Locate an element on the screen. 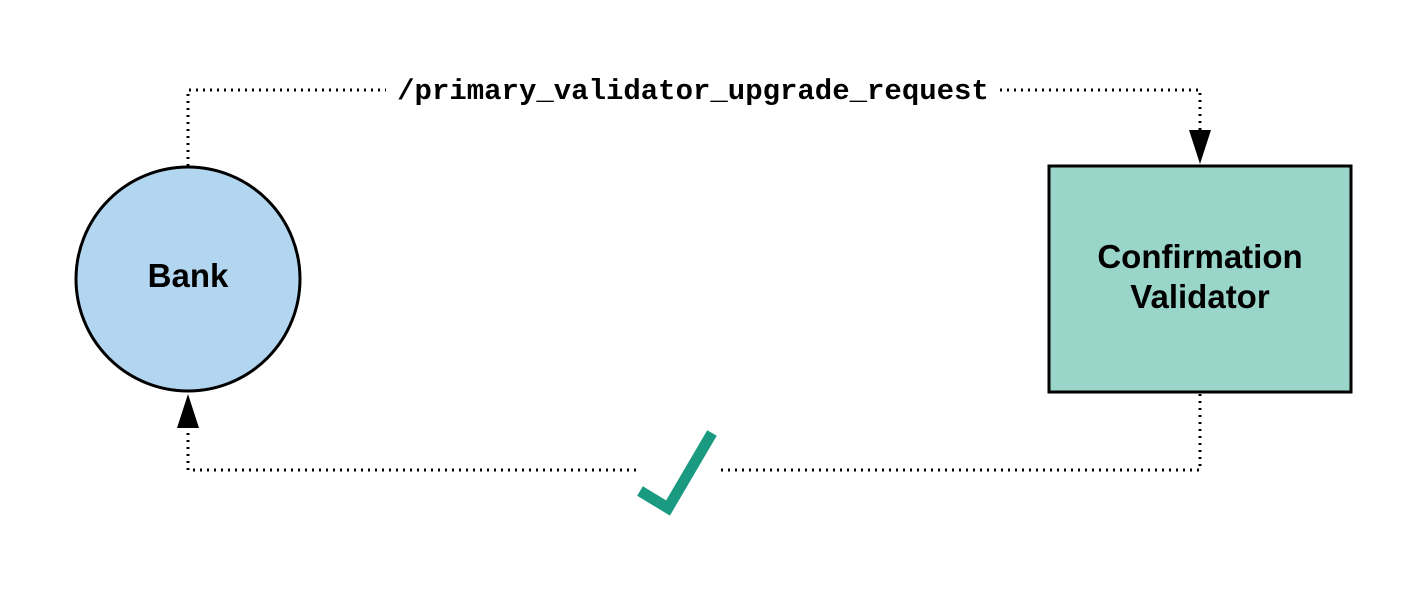 The height and width of the screenshot is (602, 1425). arrowhead-down-icon is located at coordinates (1200, 147).